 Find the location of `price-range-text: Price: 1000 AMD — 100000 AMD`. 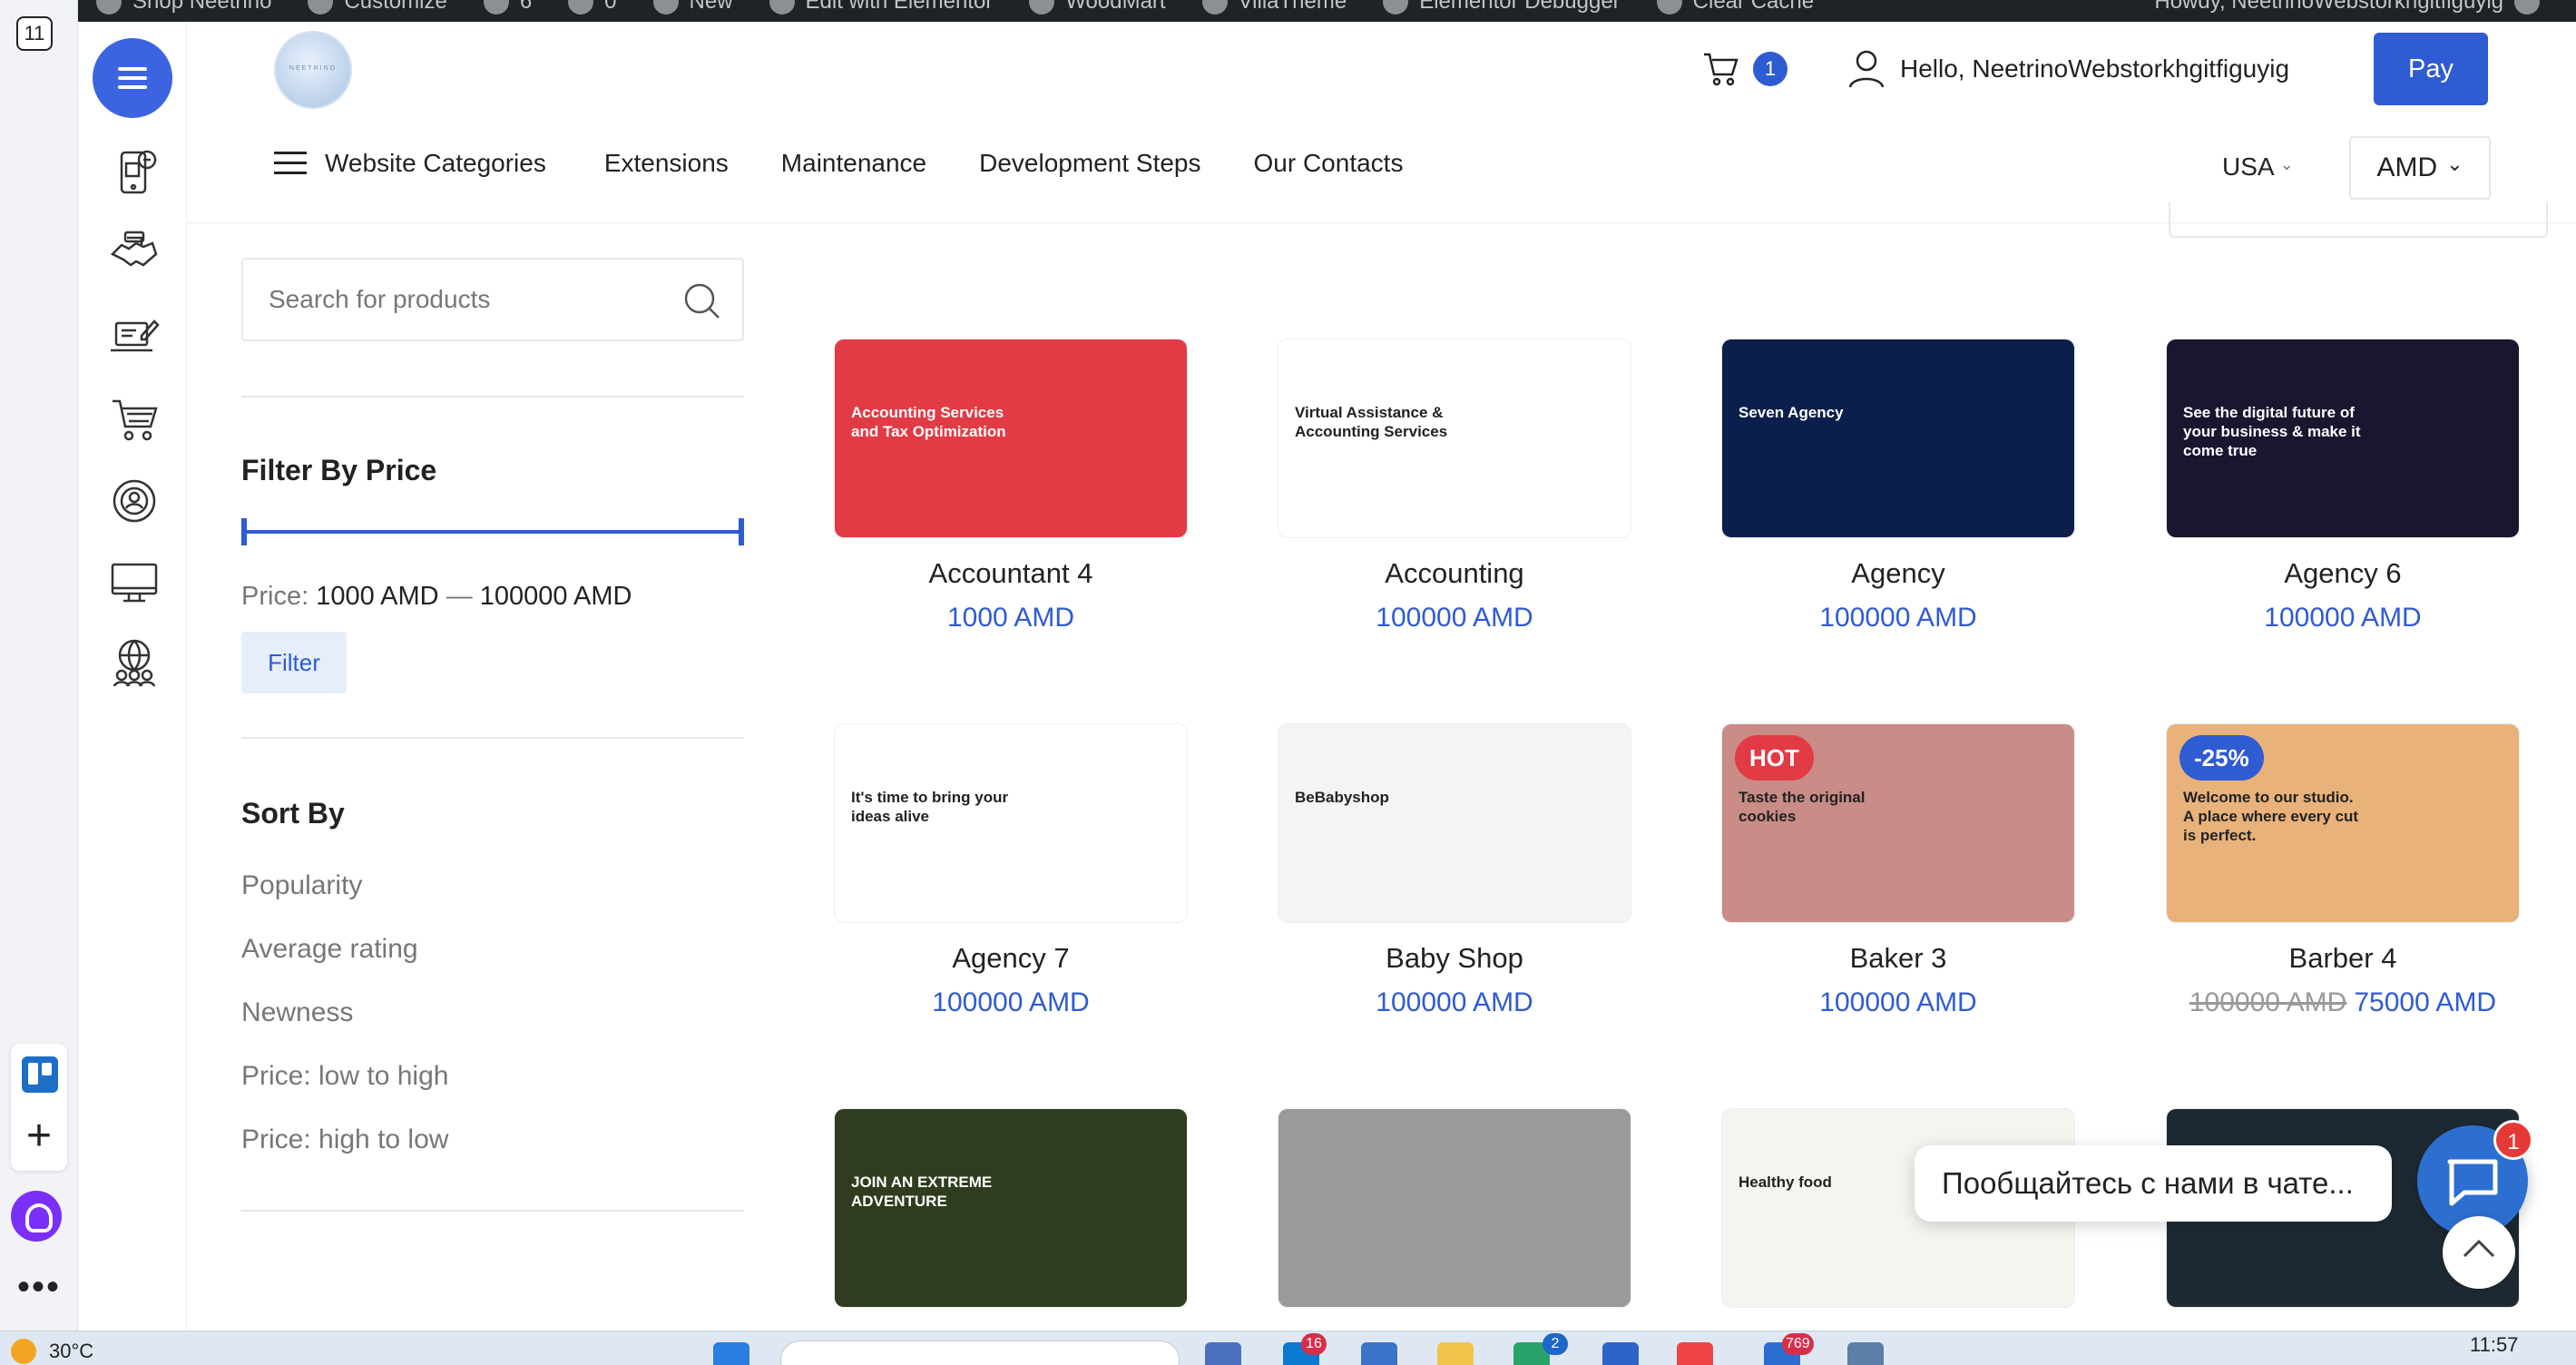

price-range-text: Price: 1000 AMD — 100000 AMD is located at coordinates (493, 597).